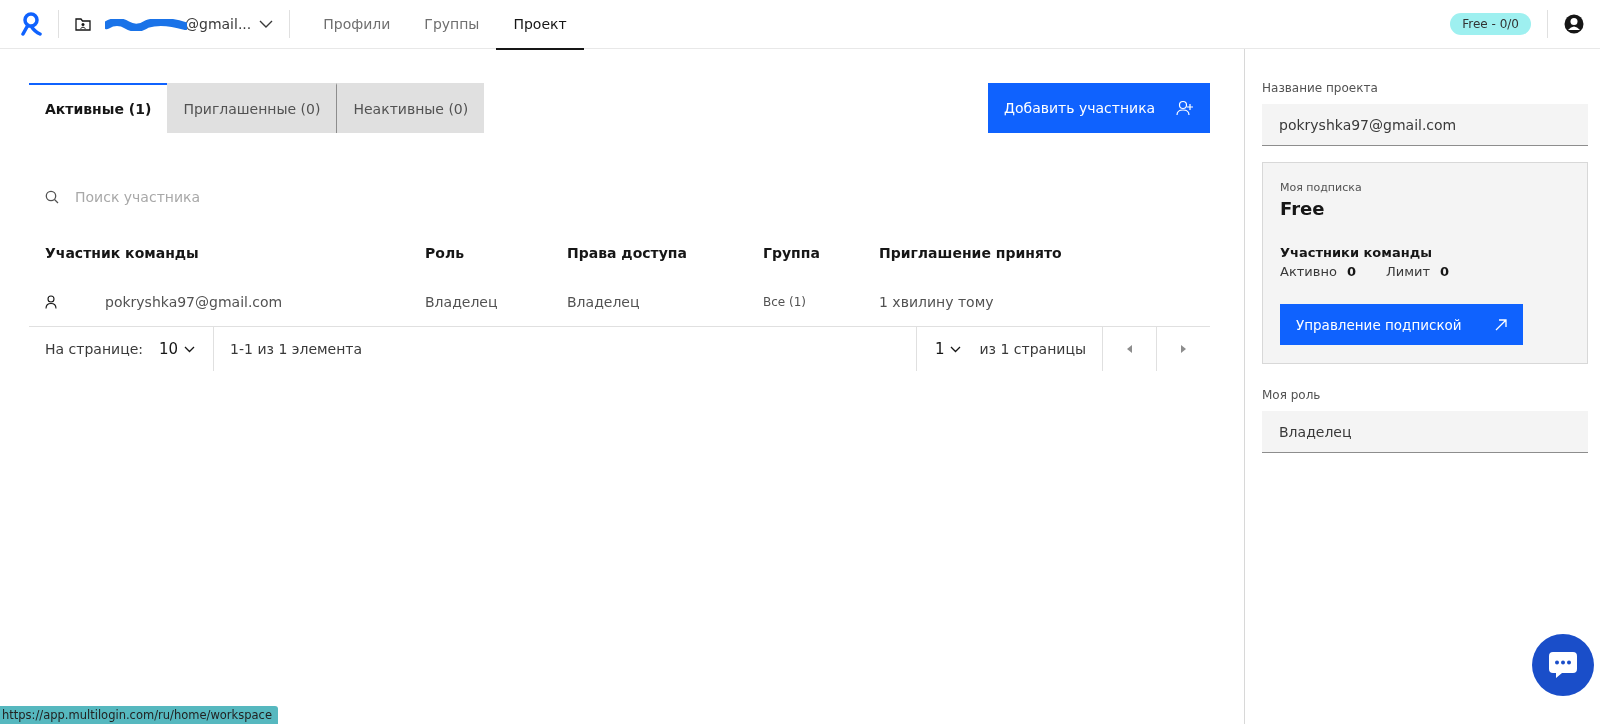 The height and width of the screenshot is (724, 1600). I want to click on arrow-up-right-icon, so click(1501, 324).